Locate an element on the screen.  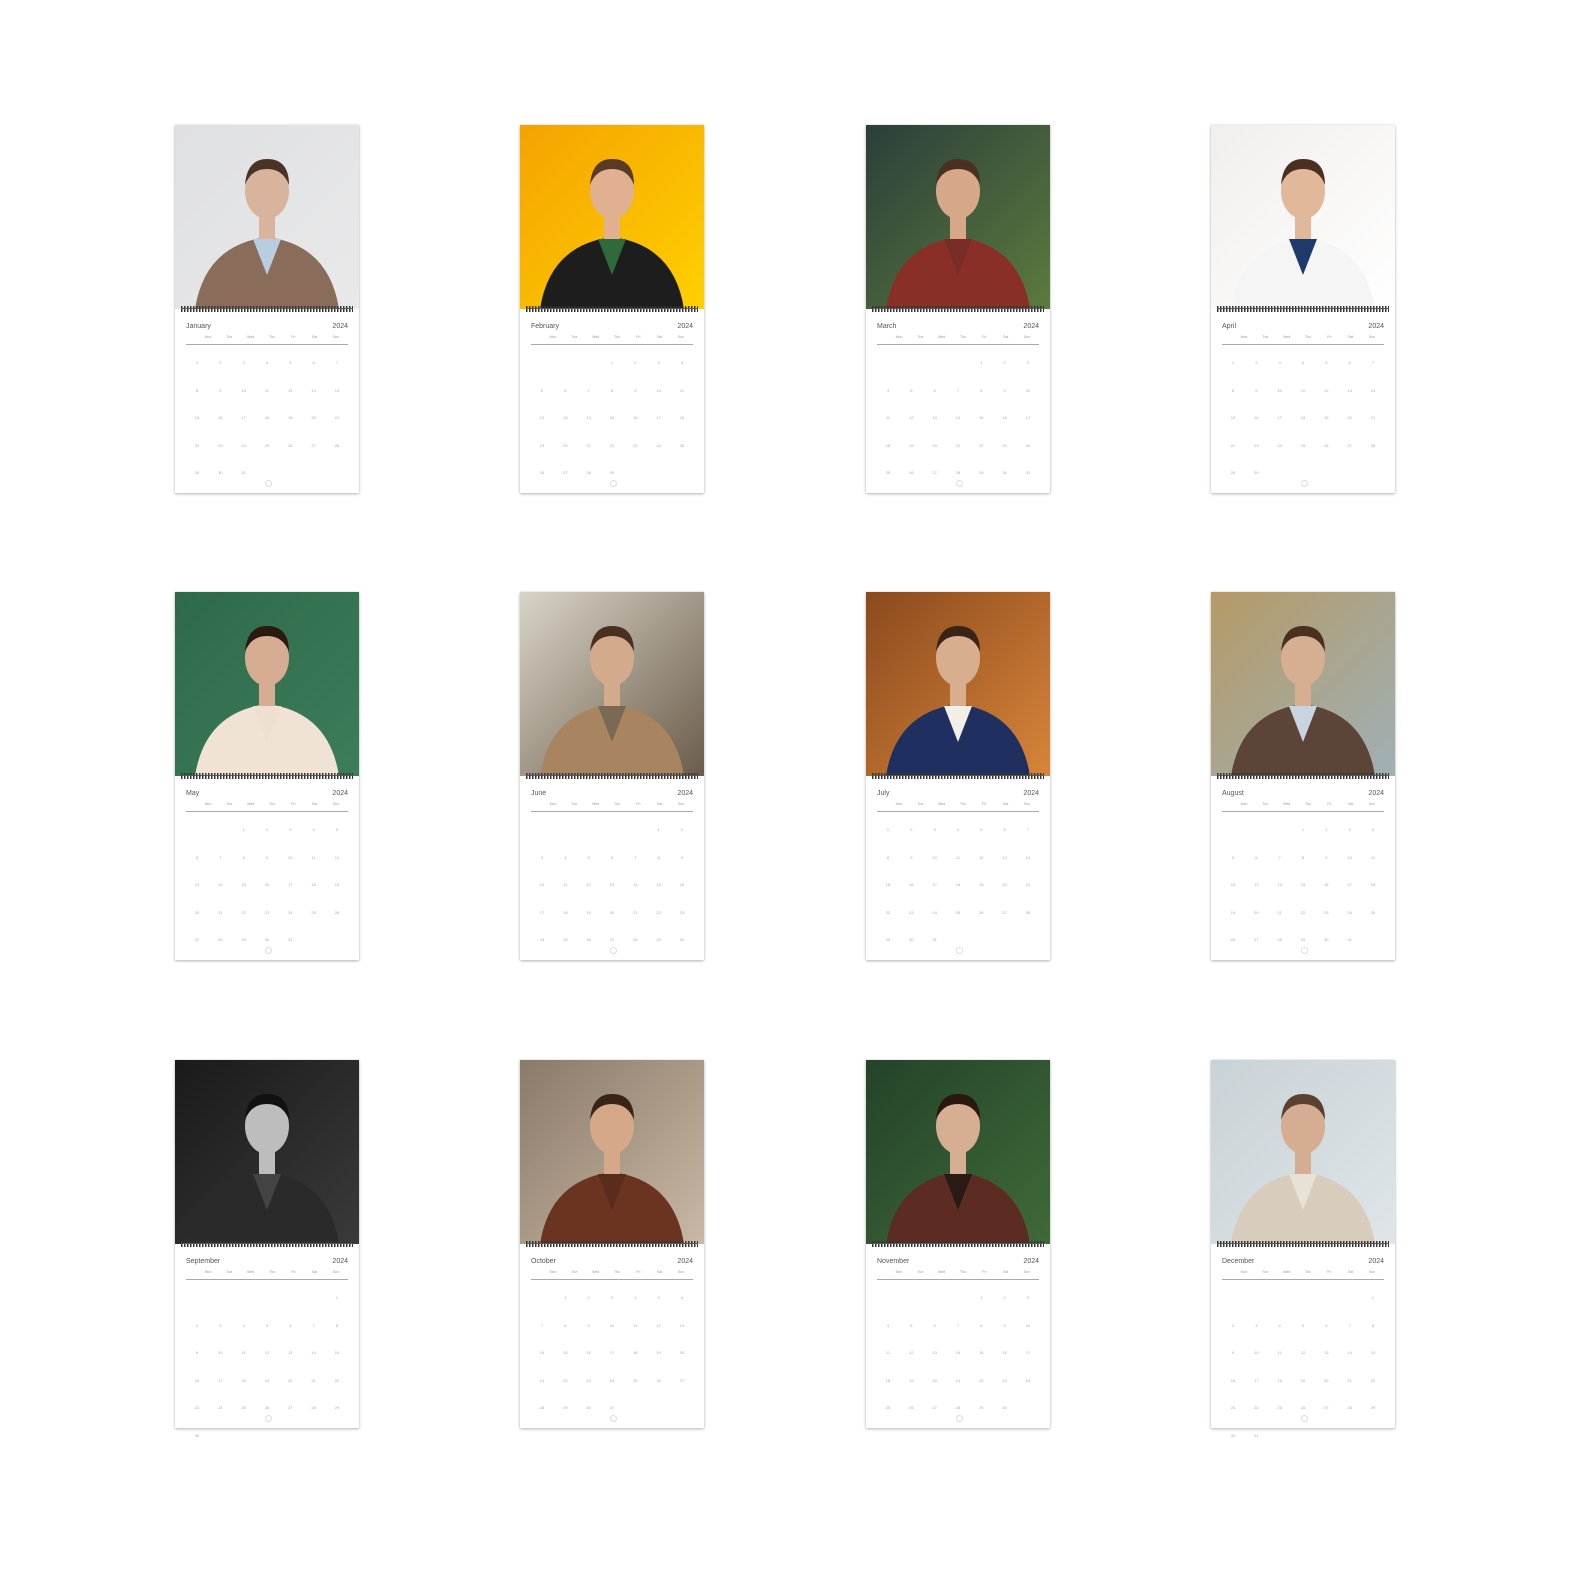
week-row: 5 6 7 8 9 10 11 is located at coordinates (1303, 858).